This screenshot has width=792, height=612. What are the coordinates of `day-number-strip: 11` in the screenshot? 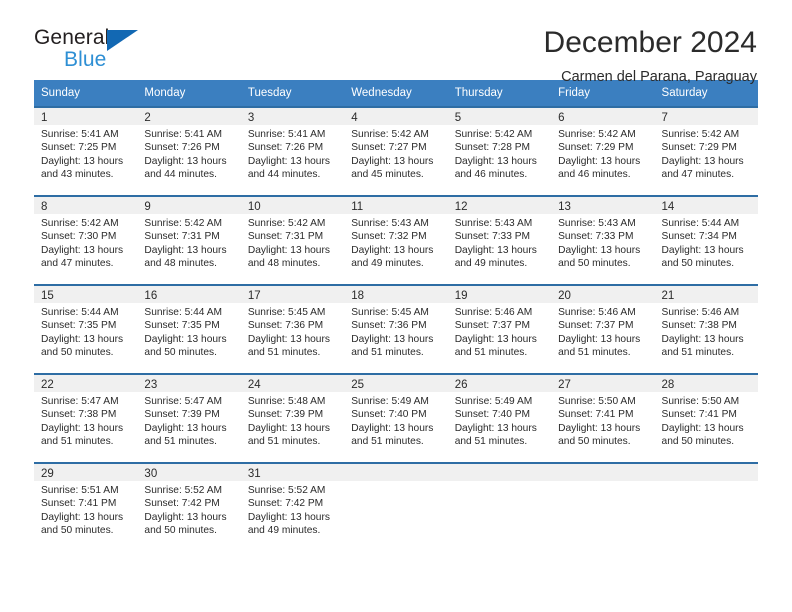 It's located at (396, 205).